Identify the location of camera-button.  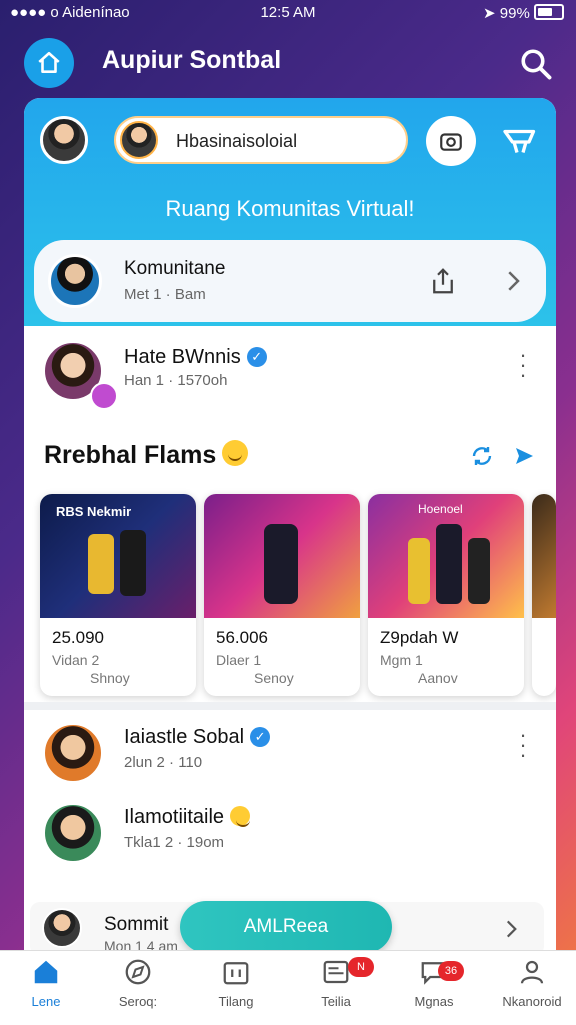
(451, 141).